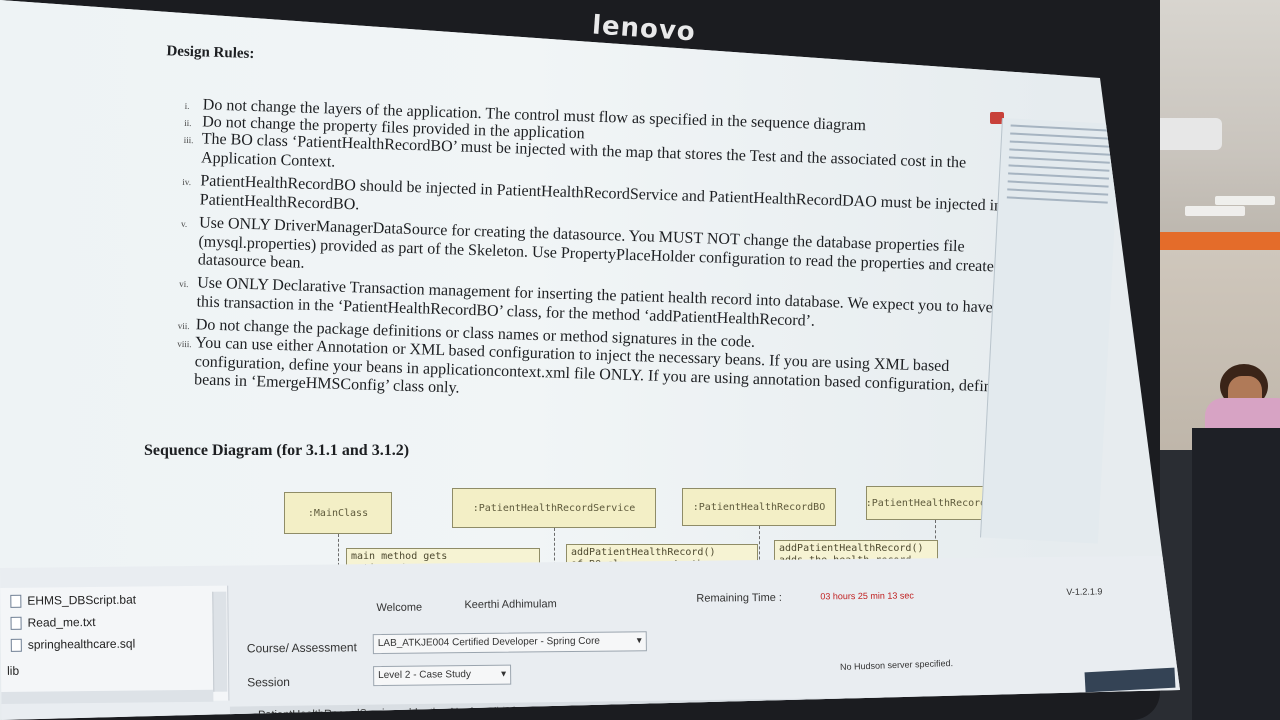 This screenshot has width=1280, height=720. Describe the element at coordinates (1050, 331) in the screenshot. I see `outline-panel` at that location.